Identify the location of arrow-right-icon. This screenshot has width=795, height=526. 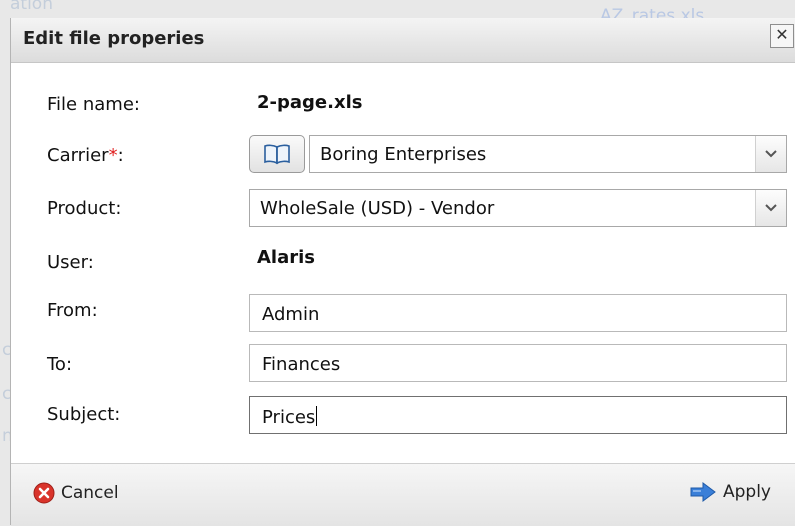
(703, 492).